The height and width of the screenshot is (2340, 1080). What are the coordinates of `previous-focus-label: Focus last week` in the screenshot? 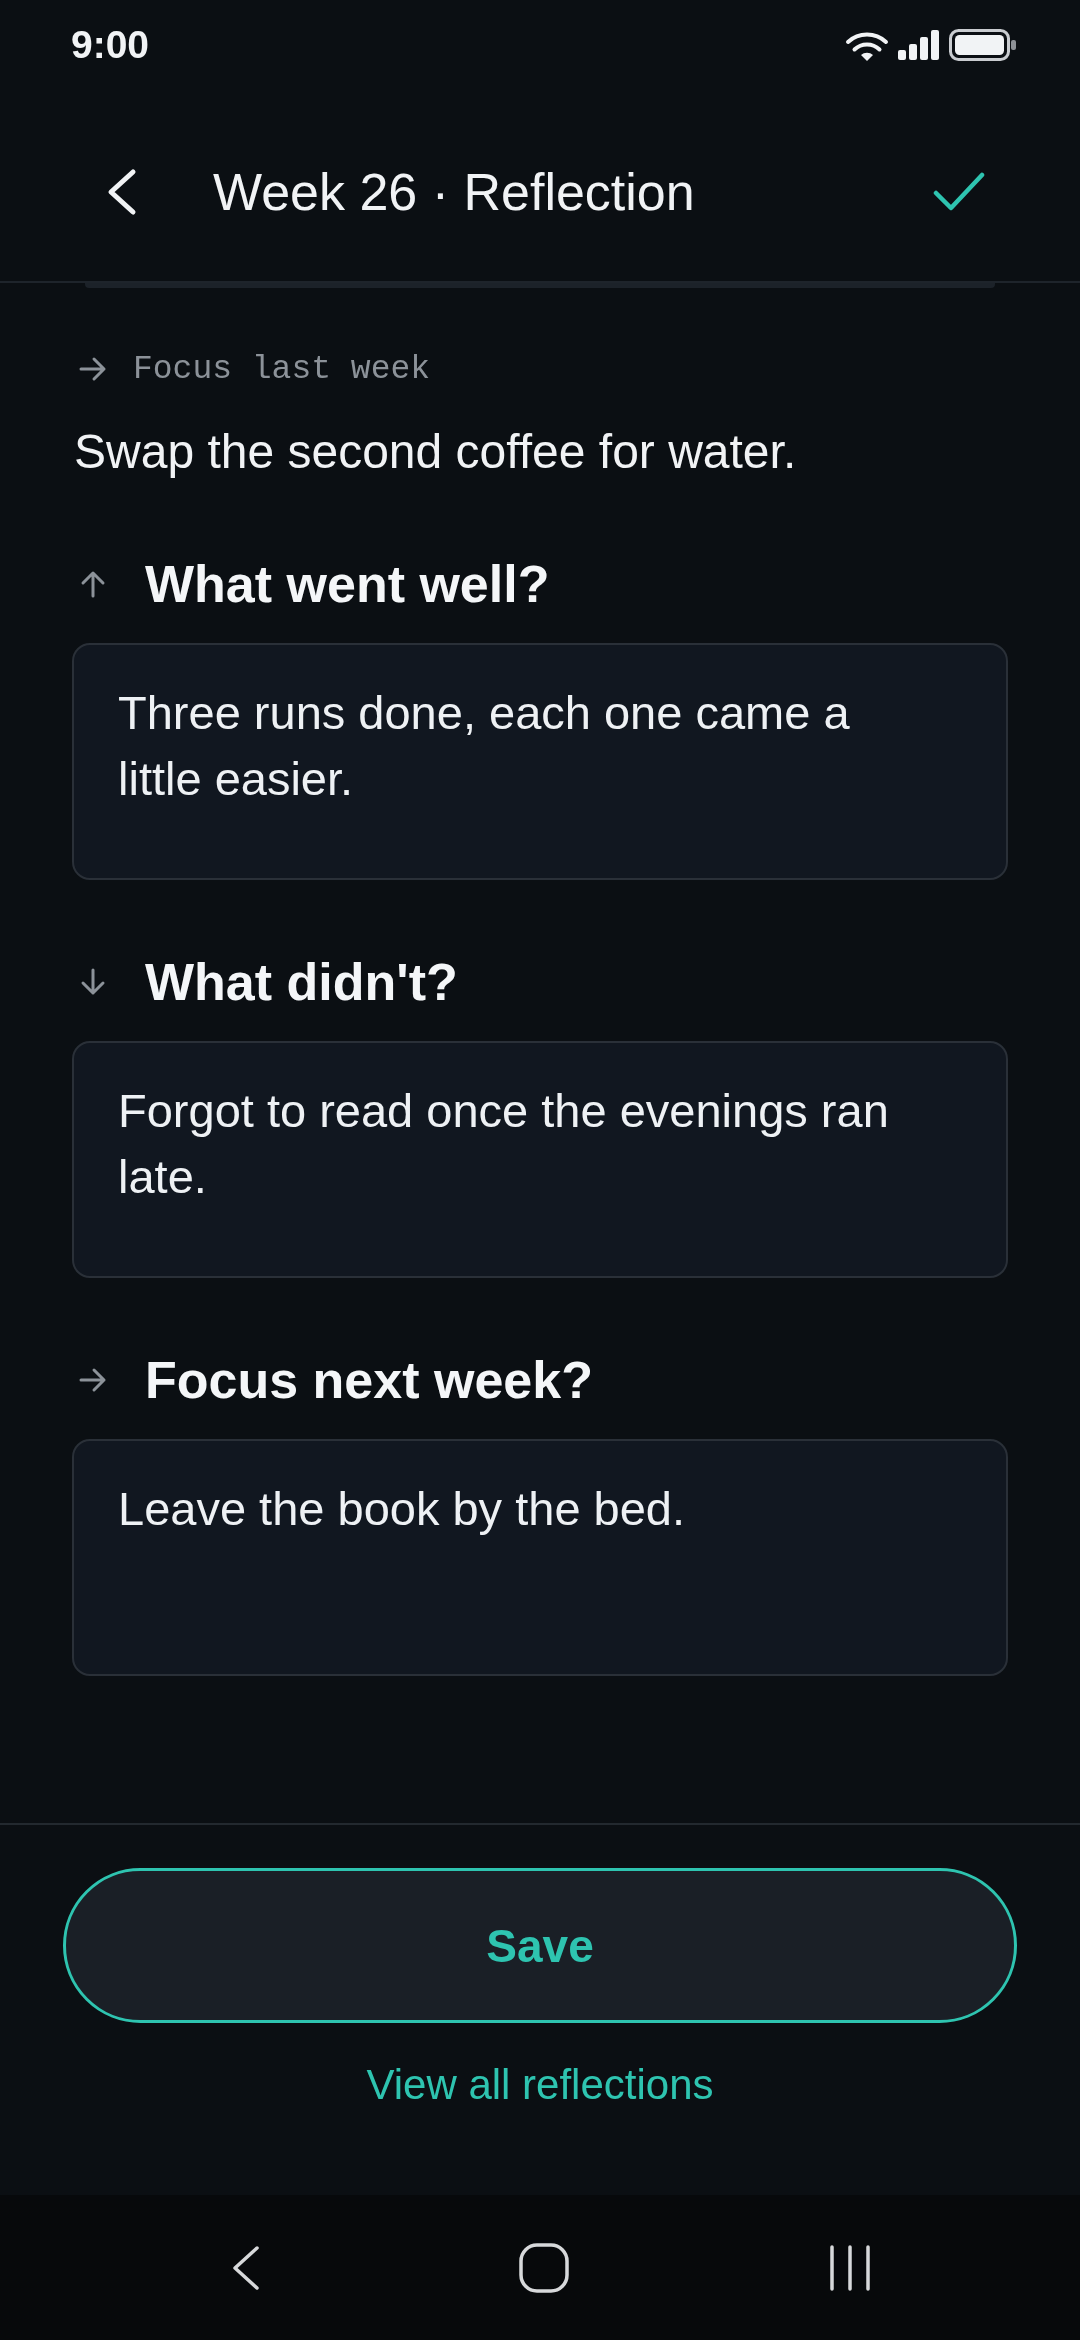 It's located at (282, 369).